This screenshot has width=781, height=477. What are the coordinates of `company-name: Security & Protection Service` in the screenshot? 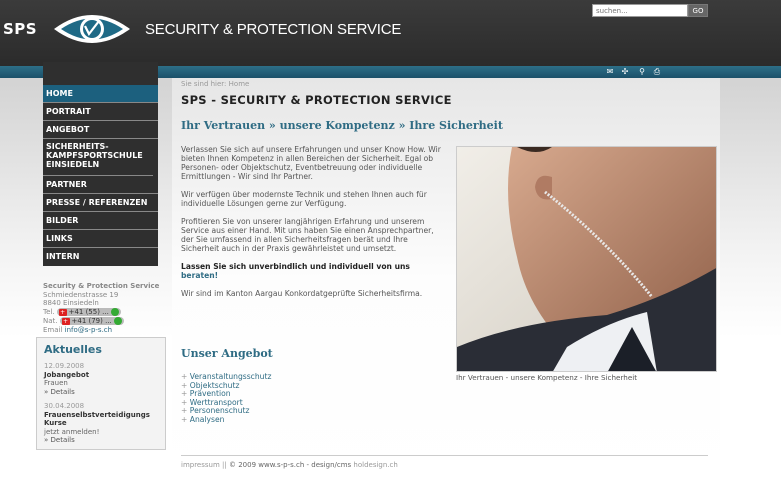 It's located at (101, 286).